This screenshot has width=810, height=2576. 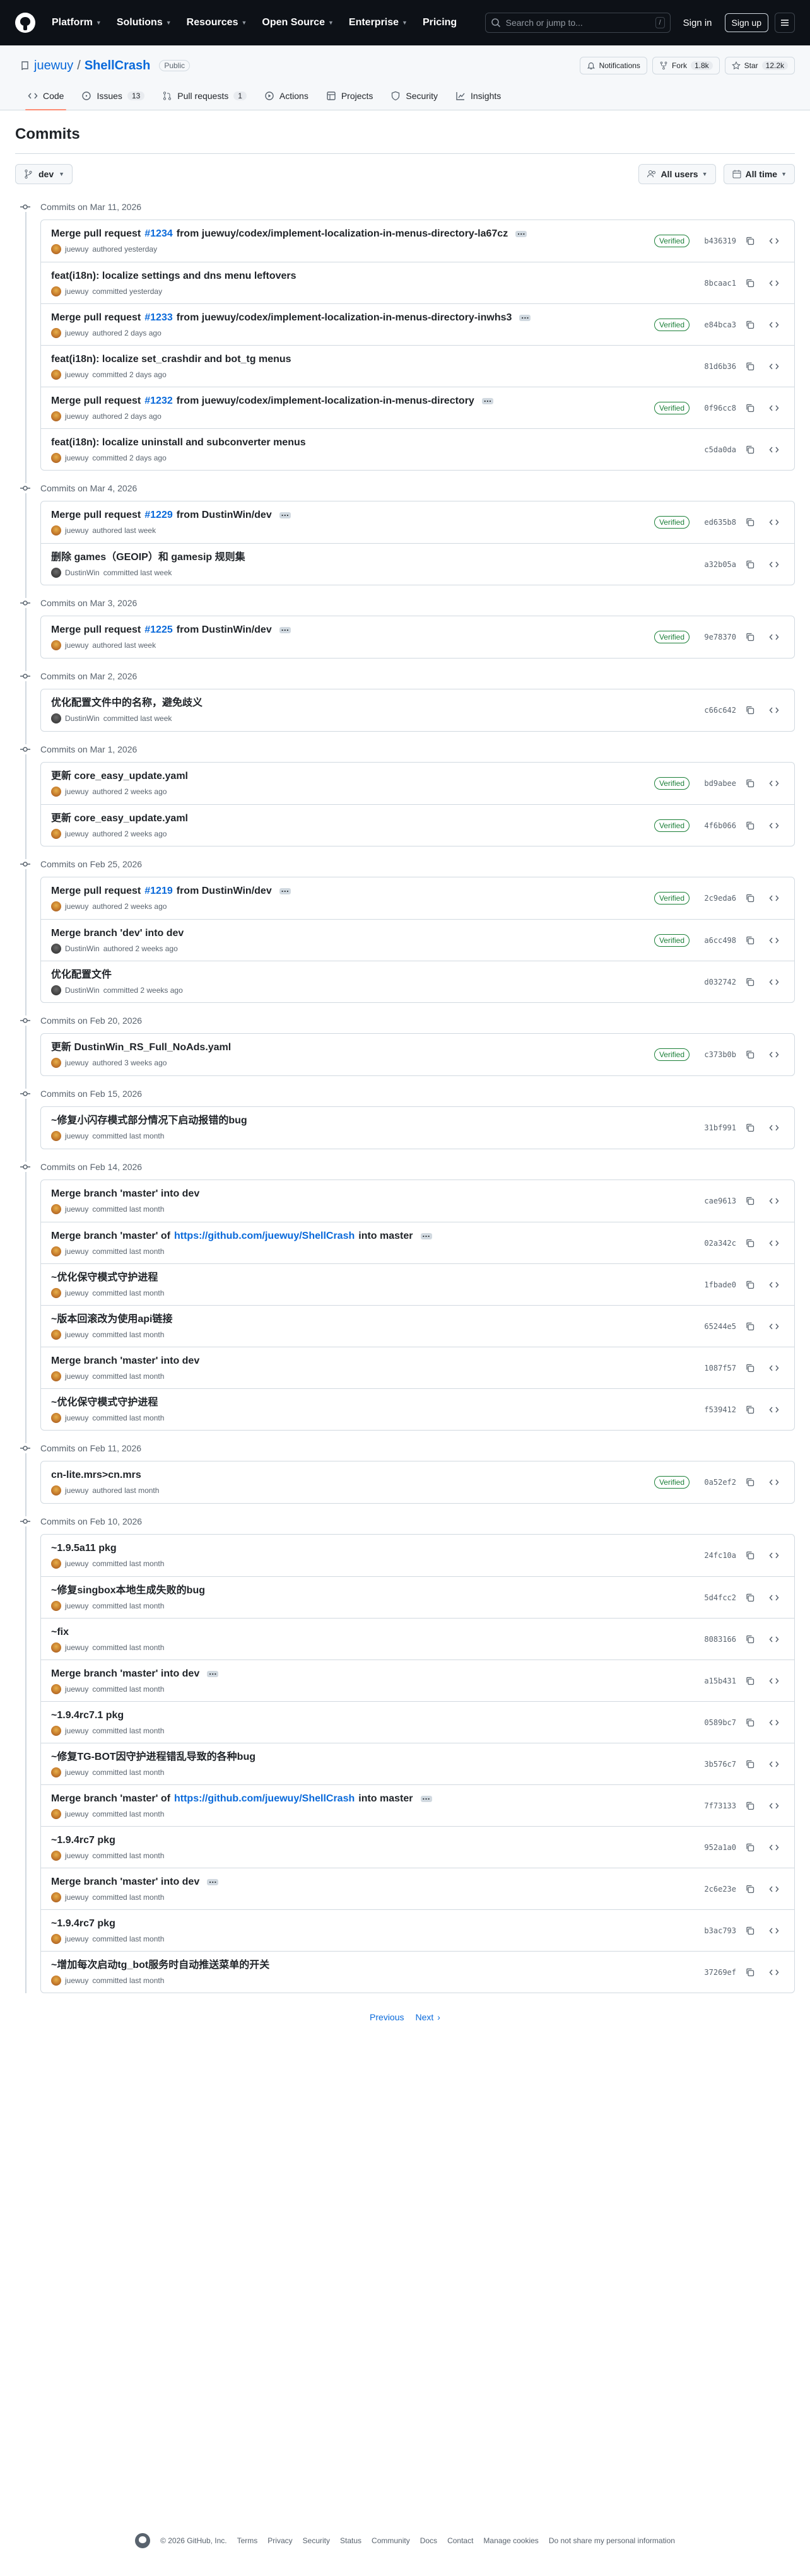 What do you see at coordinates (158, 318) in the screenshot?
I see `commit-message-link: #1233` at bounding box center [158, 318].